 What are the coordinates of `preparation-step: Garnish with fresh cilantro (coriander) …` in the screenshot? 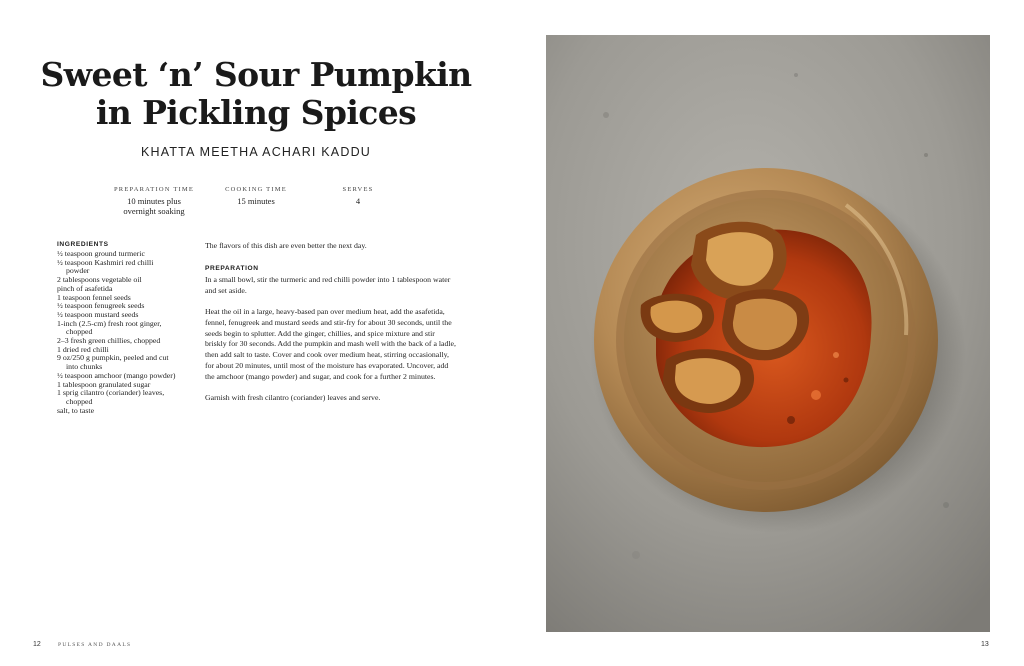 It's located at (293, 398).